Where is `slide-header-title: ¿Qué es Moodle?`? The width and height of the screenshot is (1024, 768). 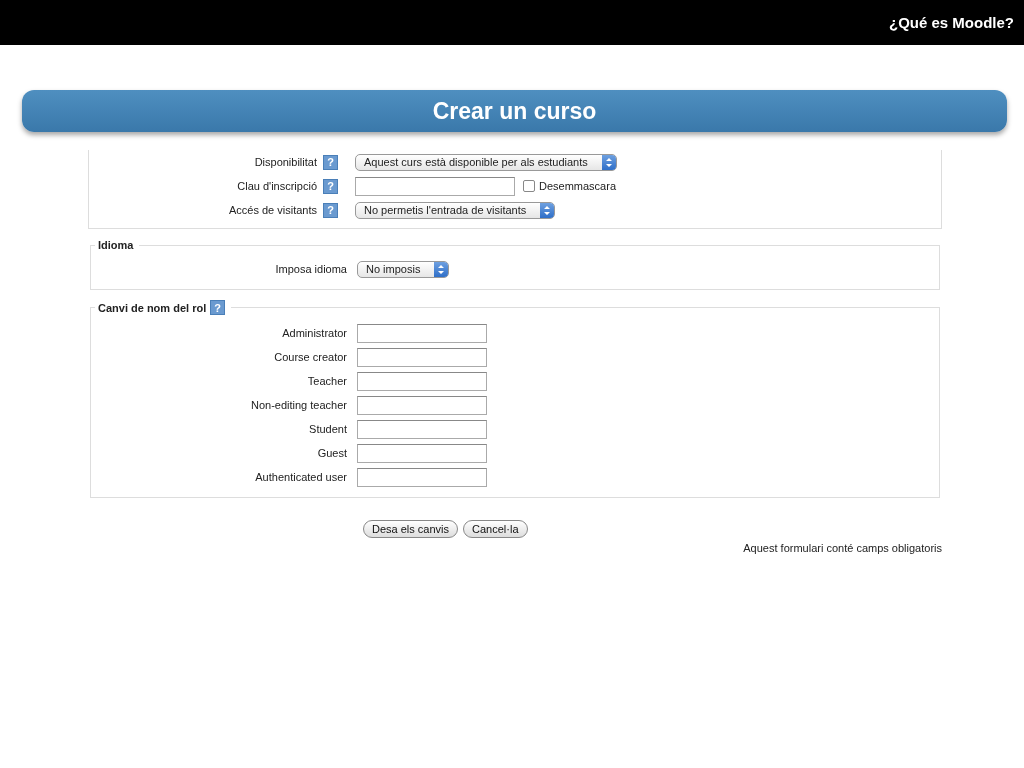 slide-header-title: ¿Qué es Moodle? is located at coordinates (951, 22).